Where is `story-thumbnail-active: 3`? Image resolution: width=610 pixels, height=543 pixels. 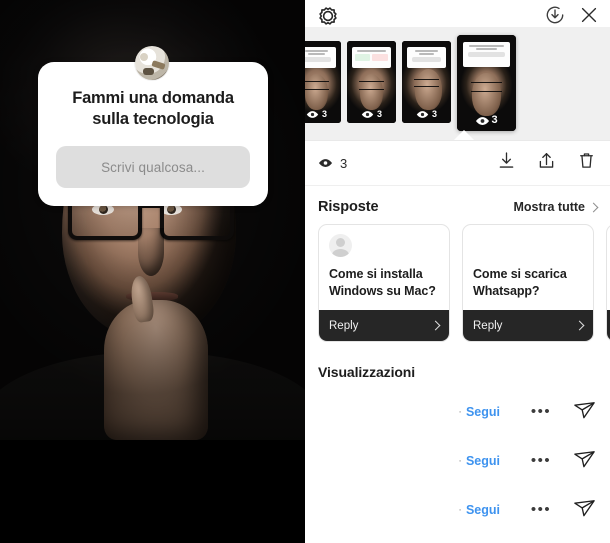 story-thumbnail-active: 3 is located at coordinates (486, 83).